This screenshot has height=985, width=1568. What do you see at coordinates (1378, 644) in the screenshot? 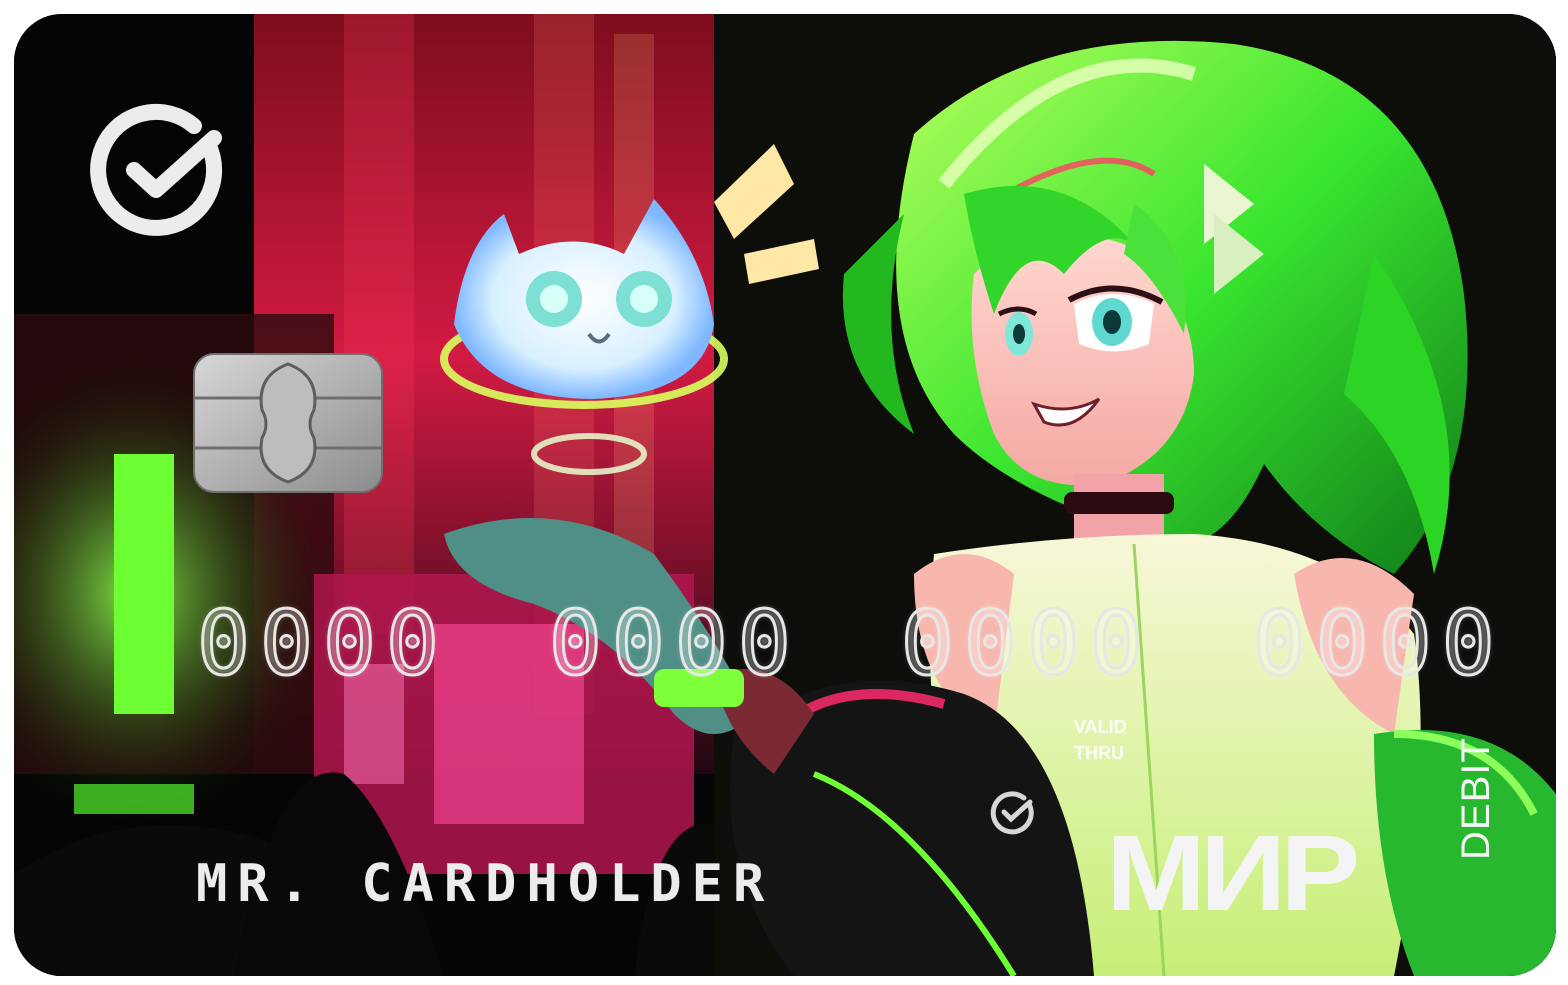
I see `card-number-group-4: 0000` at bounding box center [1378, 644].